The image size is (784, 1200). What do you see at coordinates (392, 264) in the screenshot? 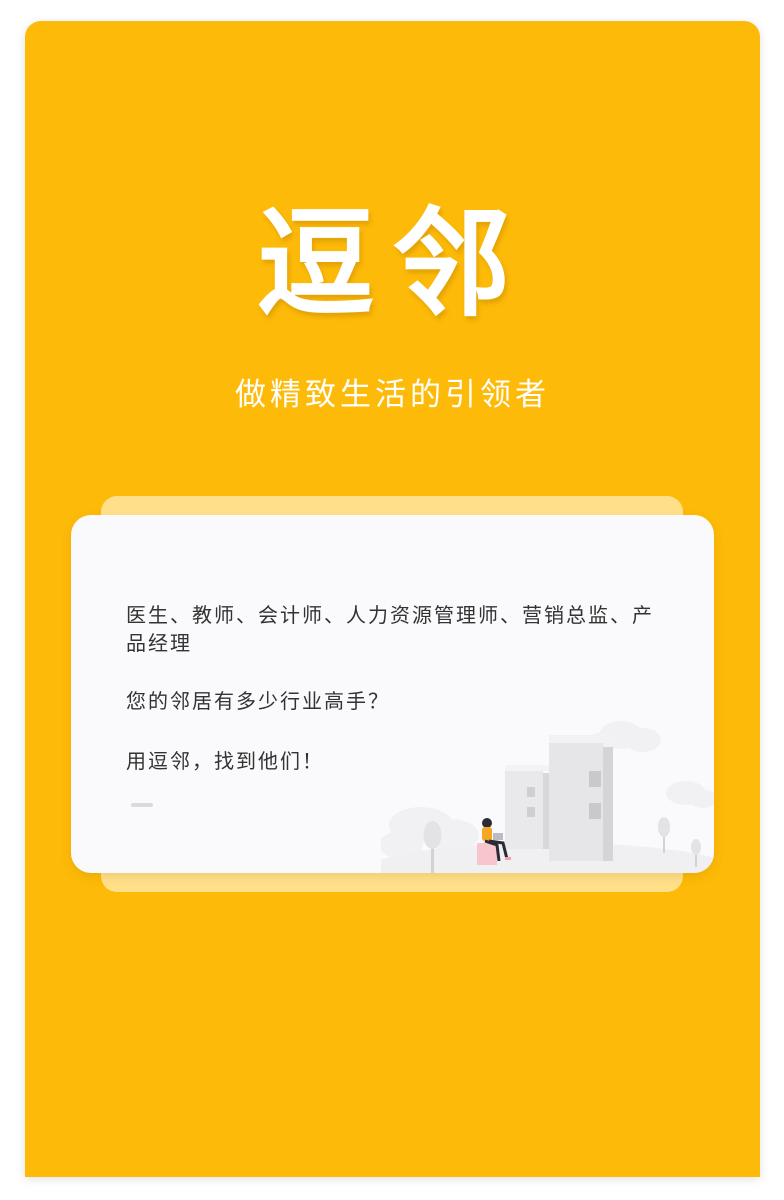
I see `app-title: 逗邻` at bounding box center [392, 264].